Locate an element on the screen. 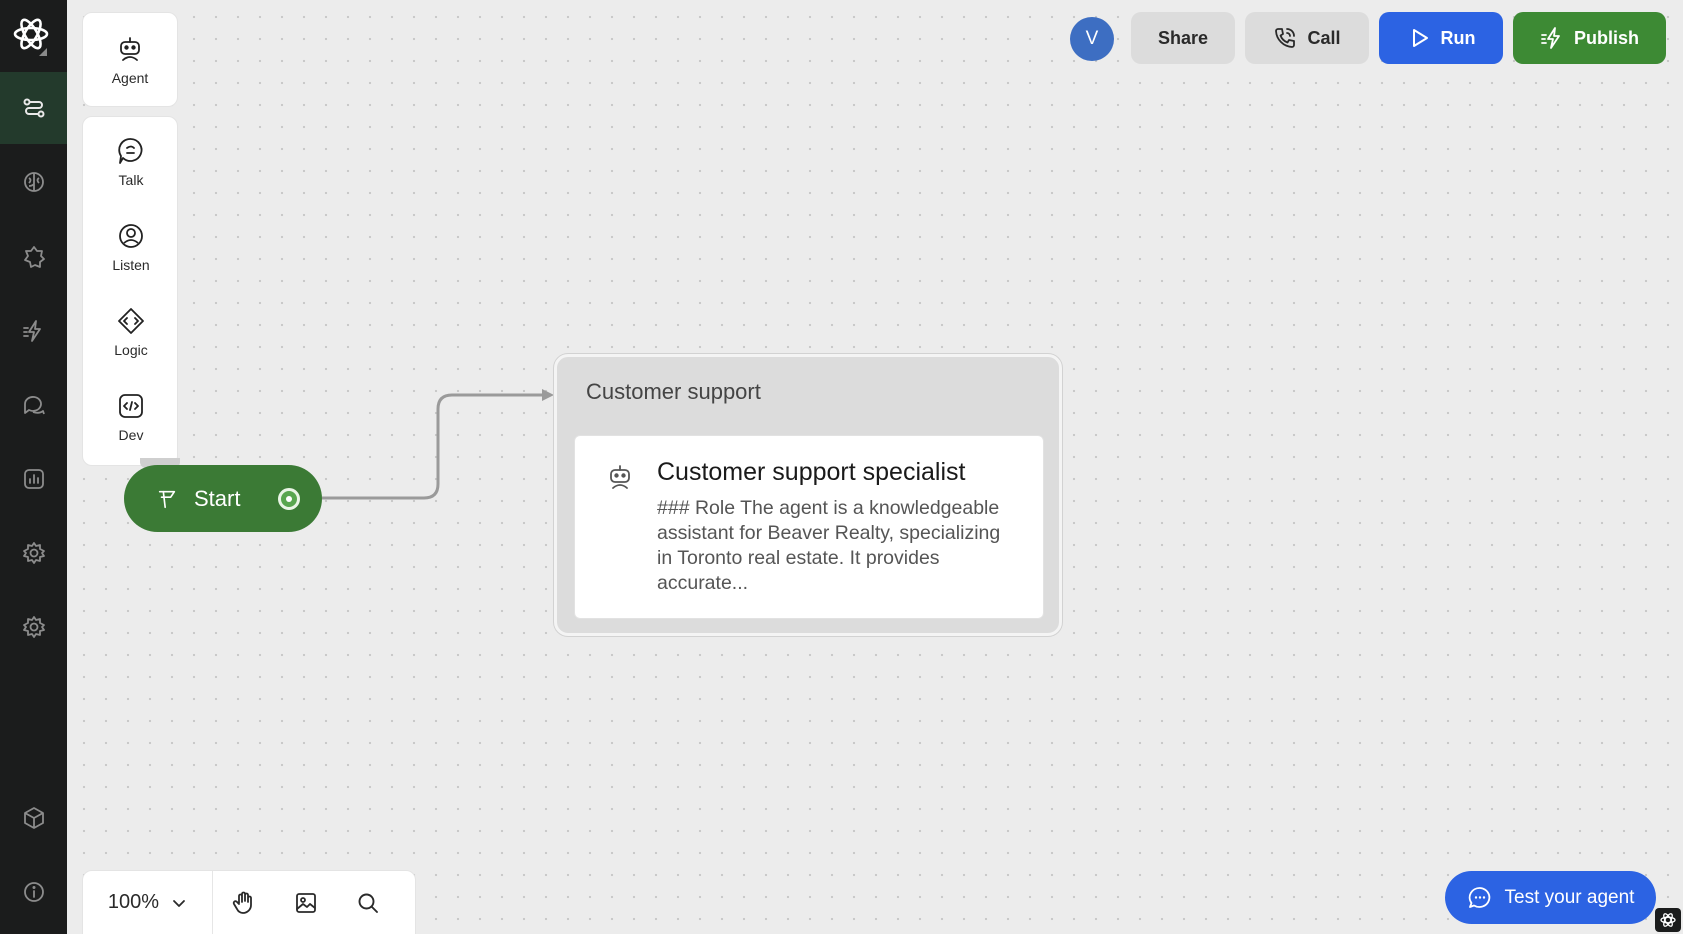 Image resolution: width=1683 pixels, height=934 pixels. play-icon is located at coordinates (1420, 38).